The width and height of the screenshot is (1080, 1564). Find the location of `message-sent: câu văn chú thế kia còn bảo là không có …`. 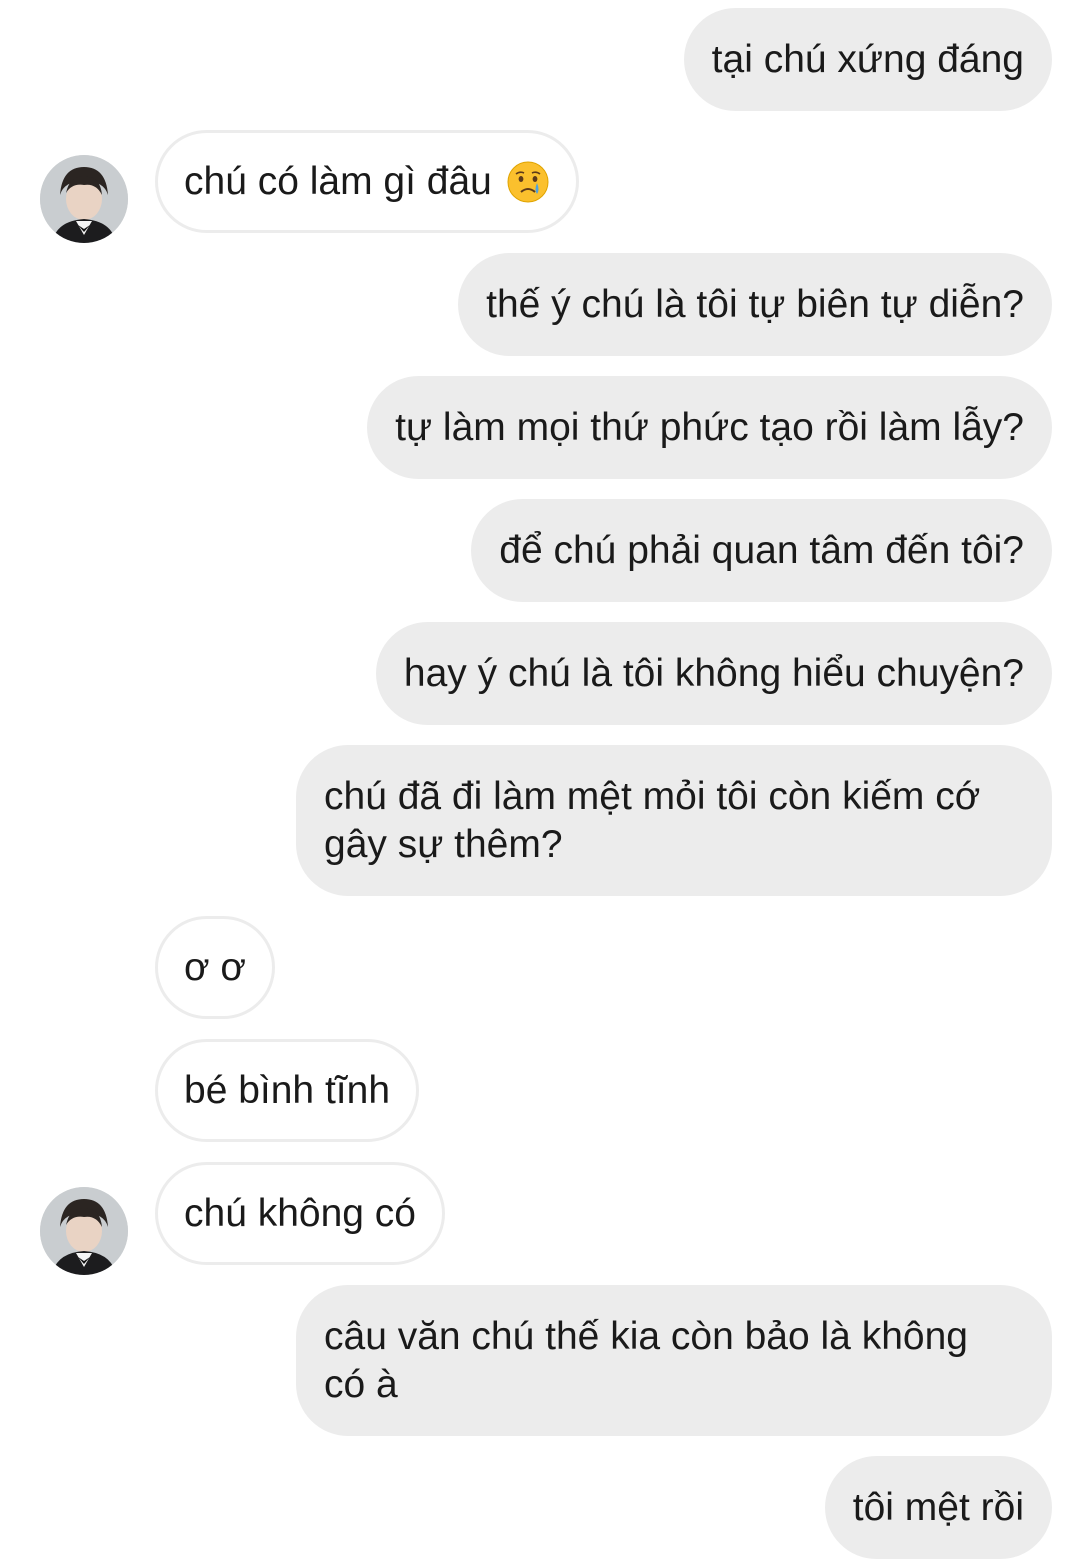

message-sent: câu văn chú thế kia còn bảo là không có … is located at coordinates (674, 1360).